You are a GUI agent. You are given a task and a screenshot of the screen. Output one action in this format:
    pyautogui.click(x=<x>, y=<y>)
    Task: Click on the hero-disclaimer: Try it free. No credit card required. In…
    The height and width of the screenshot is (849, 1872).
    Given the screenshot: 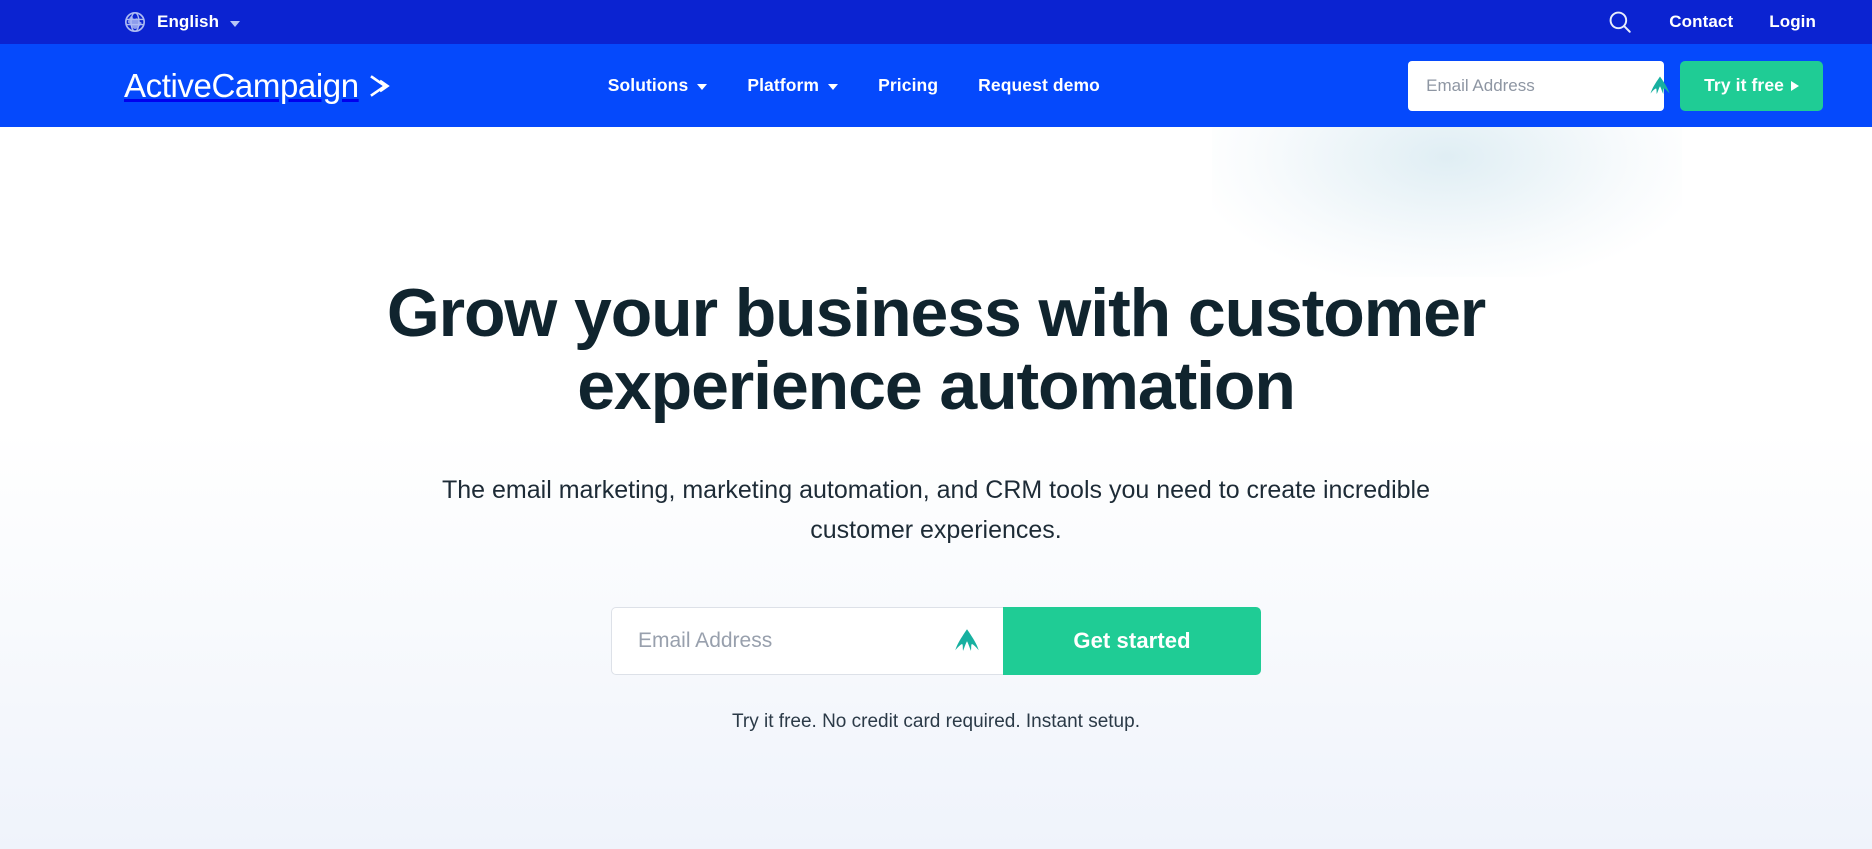 What is the action you would take?
    pyautogui.click(x=936, y=721)
    